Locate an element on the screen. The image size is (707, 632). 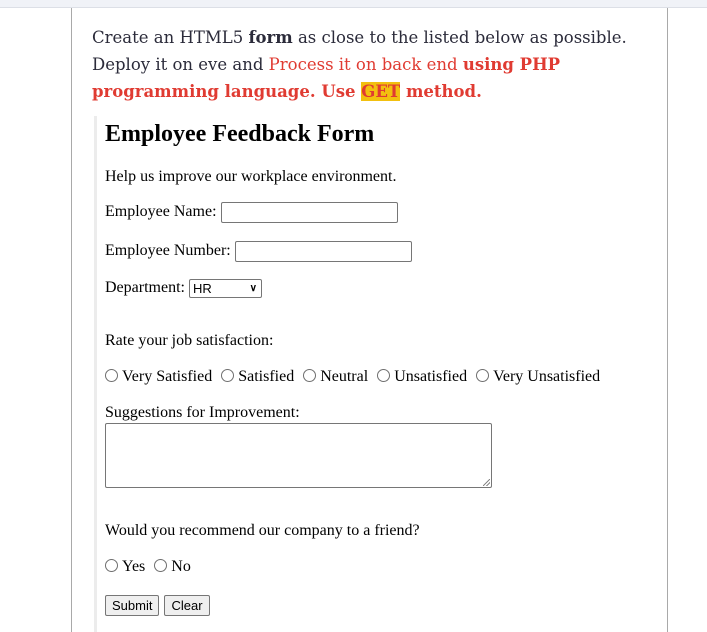
employee-name-input is located at coordinates (309, 212).